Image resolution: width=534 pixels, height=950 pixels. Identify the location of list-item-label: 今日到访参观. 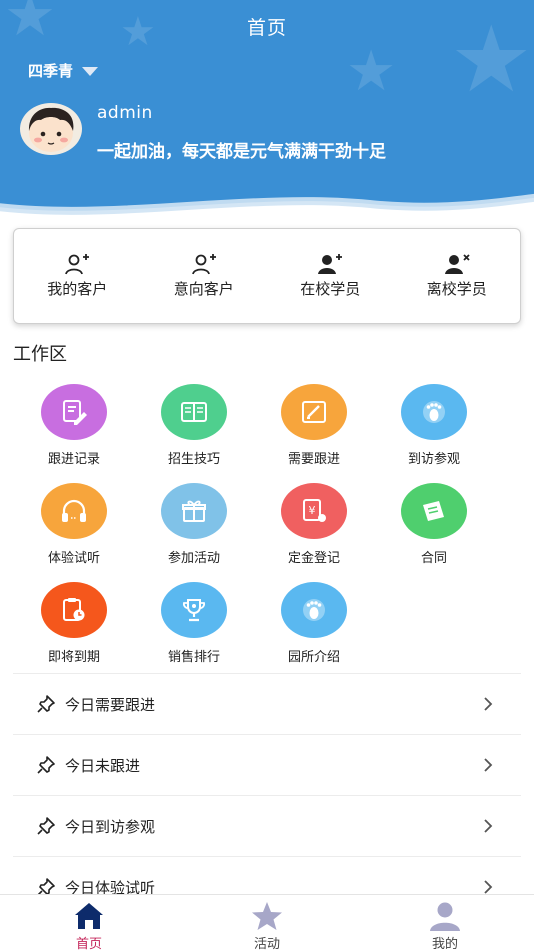
(110, 826).